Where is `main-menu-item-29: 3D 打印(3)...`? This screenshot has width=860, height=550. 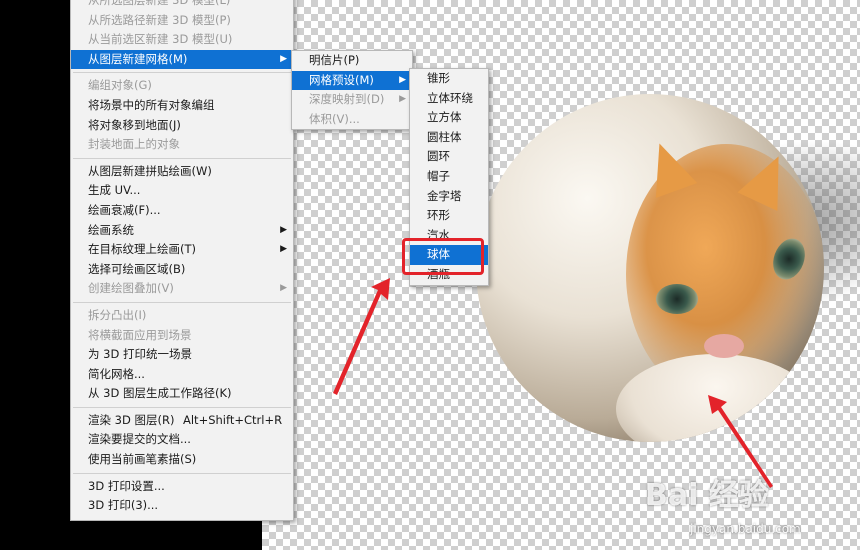 main-menu-item-29: 3D 打印(3)... is located at coordinates (182, 506).